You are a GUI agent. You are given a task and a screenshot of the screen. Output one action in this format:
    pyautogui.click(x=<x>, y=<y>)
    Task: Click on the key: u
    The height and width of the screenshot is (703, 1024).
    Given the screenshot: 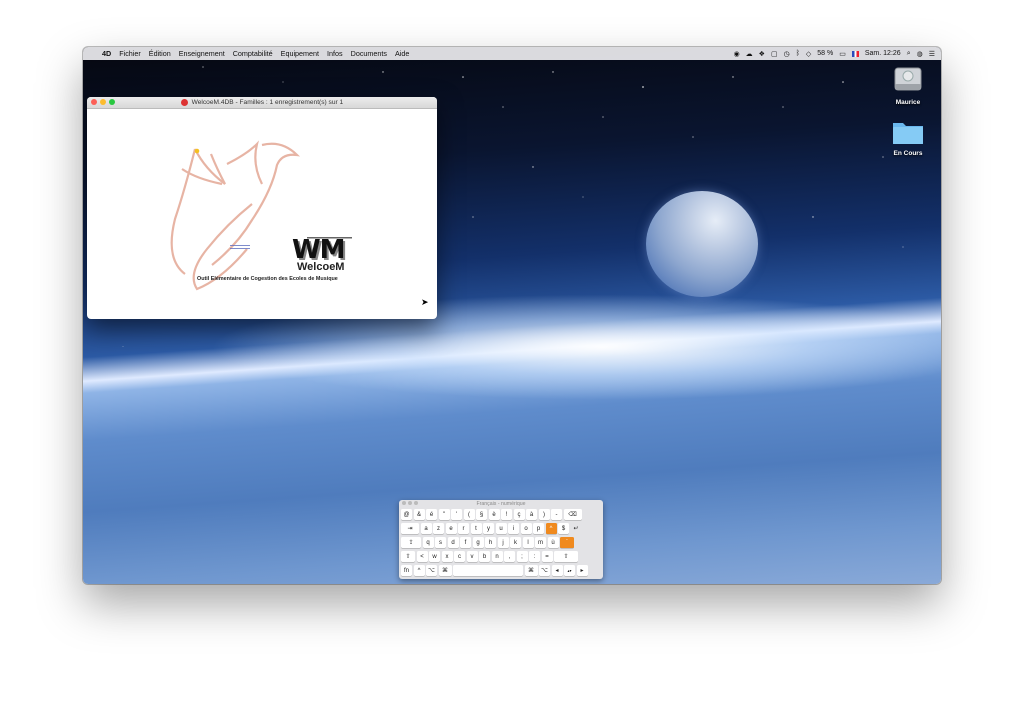 What is the action you would take?
    pyautogui.click(x=501, y=528)
    